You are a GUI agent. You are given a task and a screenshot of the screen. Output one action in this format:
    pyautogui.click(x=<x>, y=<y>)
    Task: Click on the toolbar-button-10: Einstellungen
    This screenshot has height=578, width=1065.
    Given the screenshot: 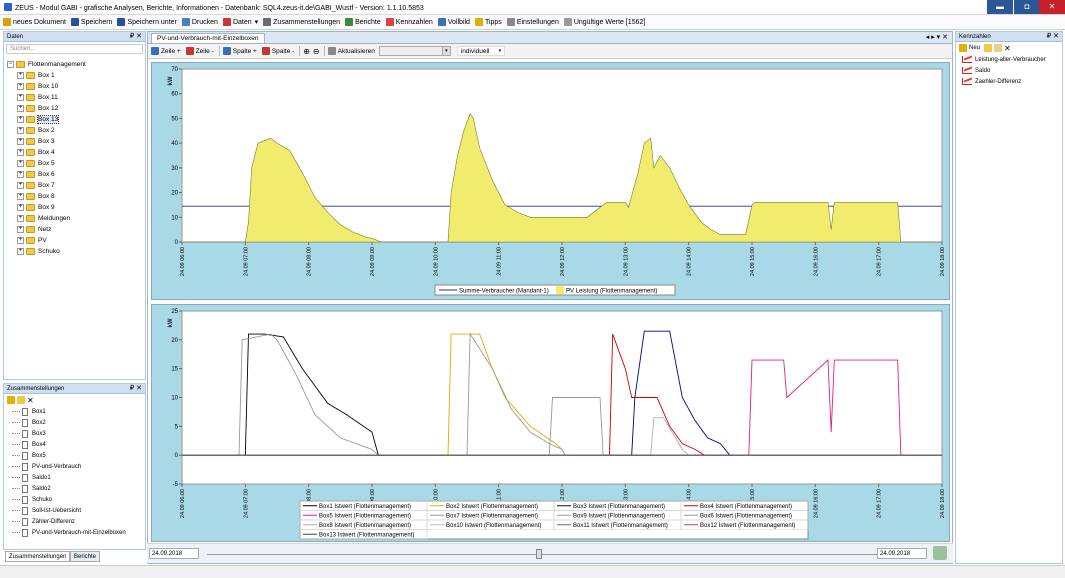 What is the action you would take?
    pyautogui.click(x=532, y=22)
    